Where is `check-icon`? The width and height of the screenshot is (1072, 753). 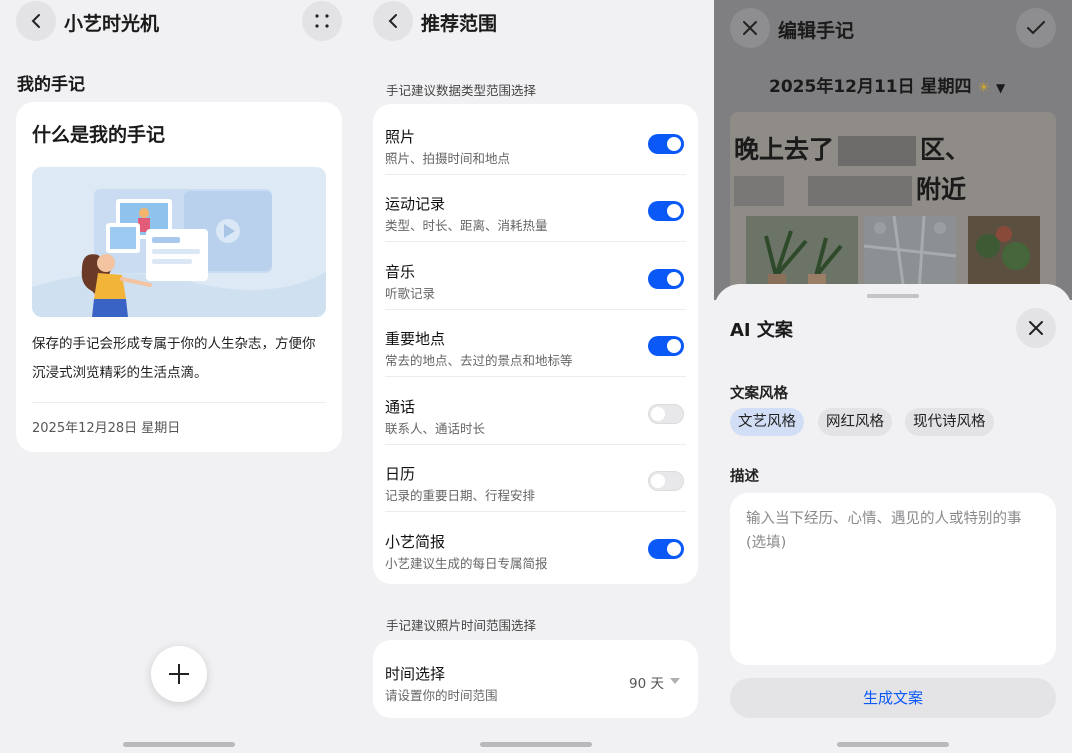 check-icon is located at coordinates (1036, 28).